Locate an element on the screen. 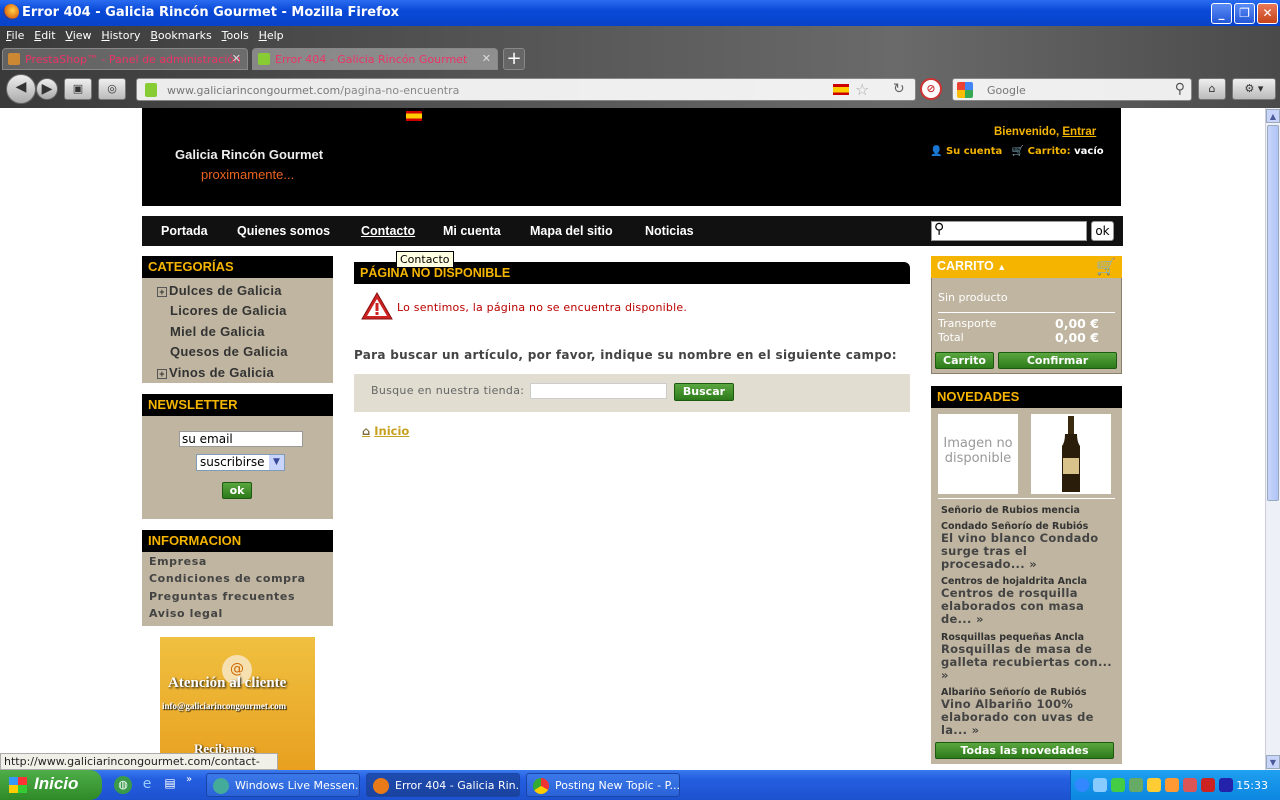 This screenshot has width=1280, height=800. tray-monitor-icon is located at coordinates (1226, 785).